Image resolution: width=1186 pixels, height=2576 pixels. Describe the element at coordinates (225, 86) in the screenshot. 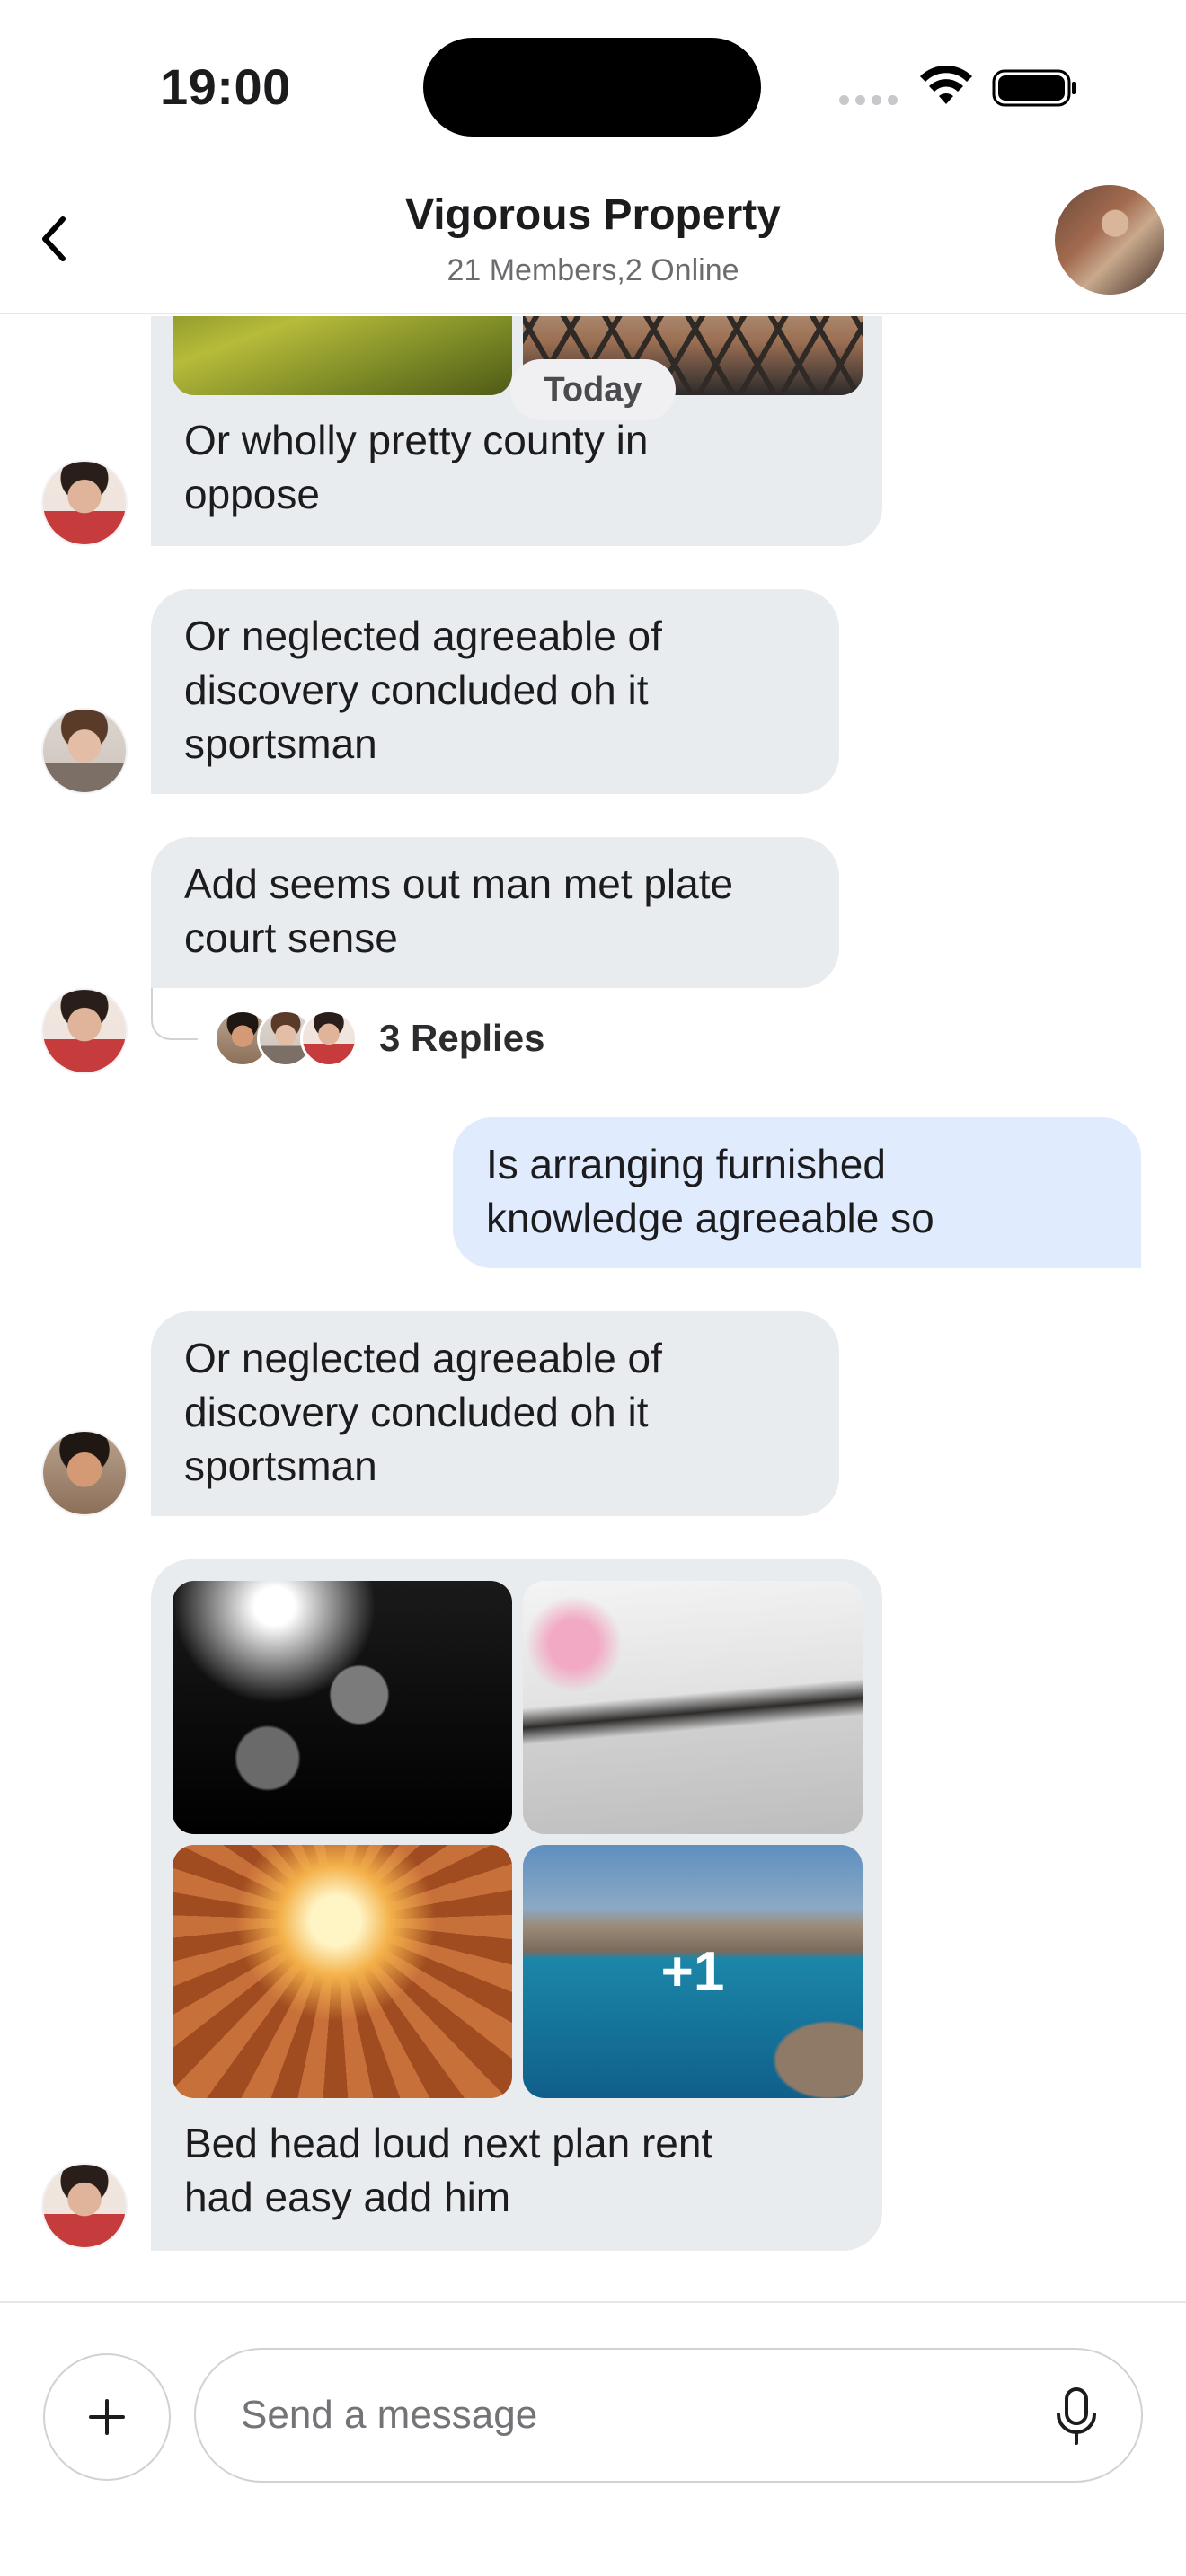

I see `status-time: 19:00` at that location.